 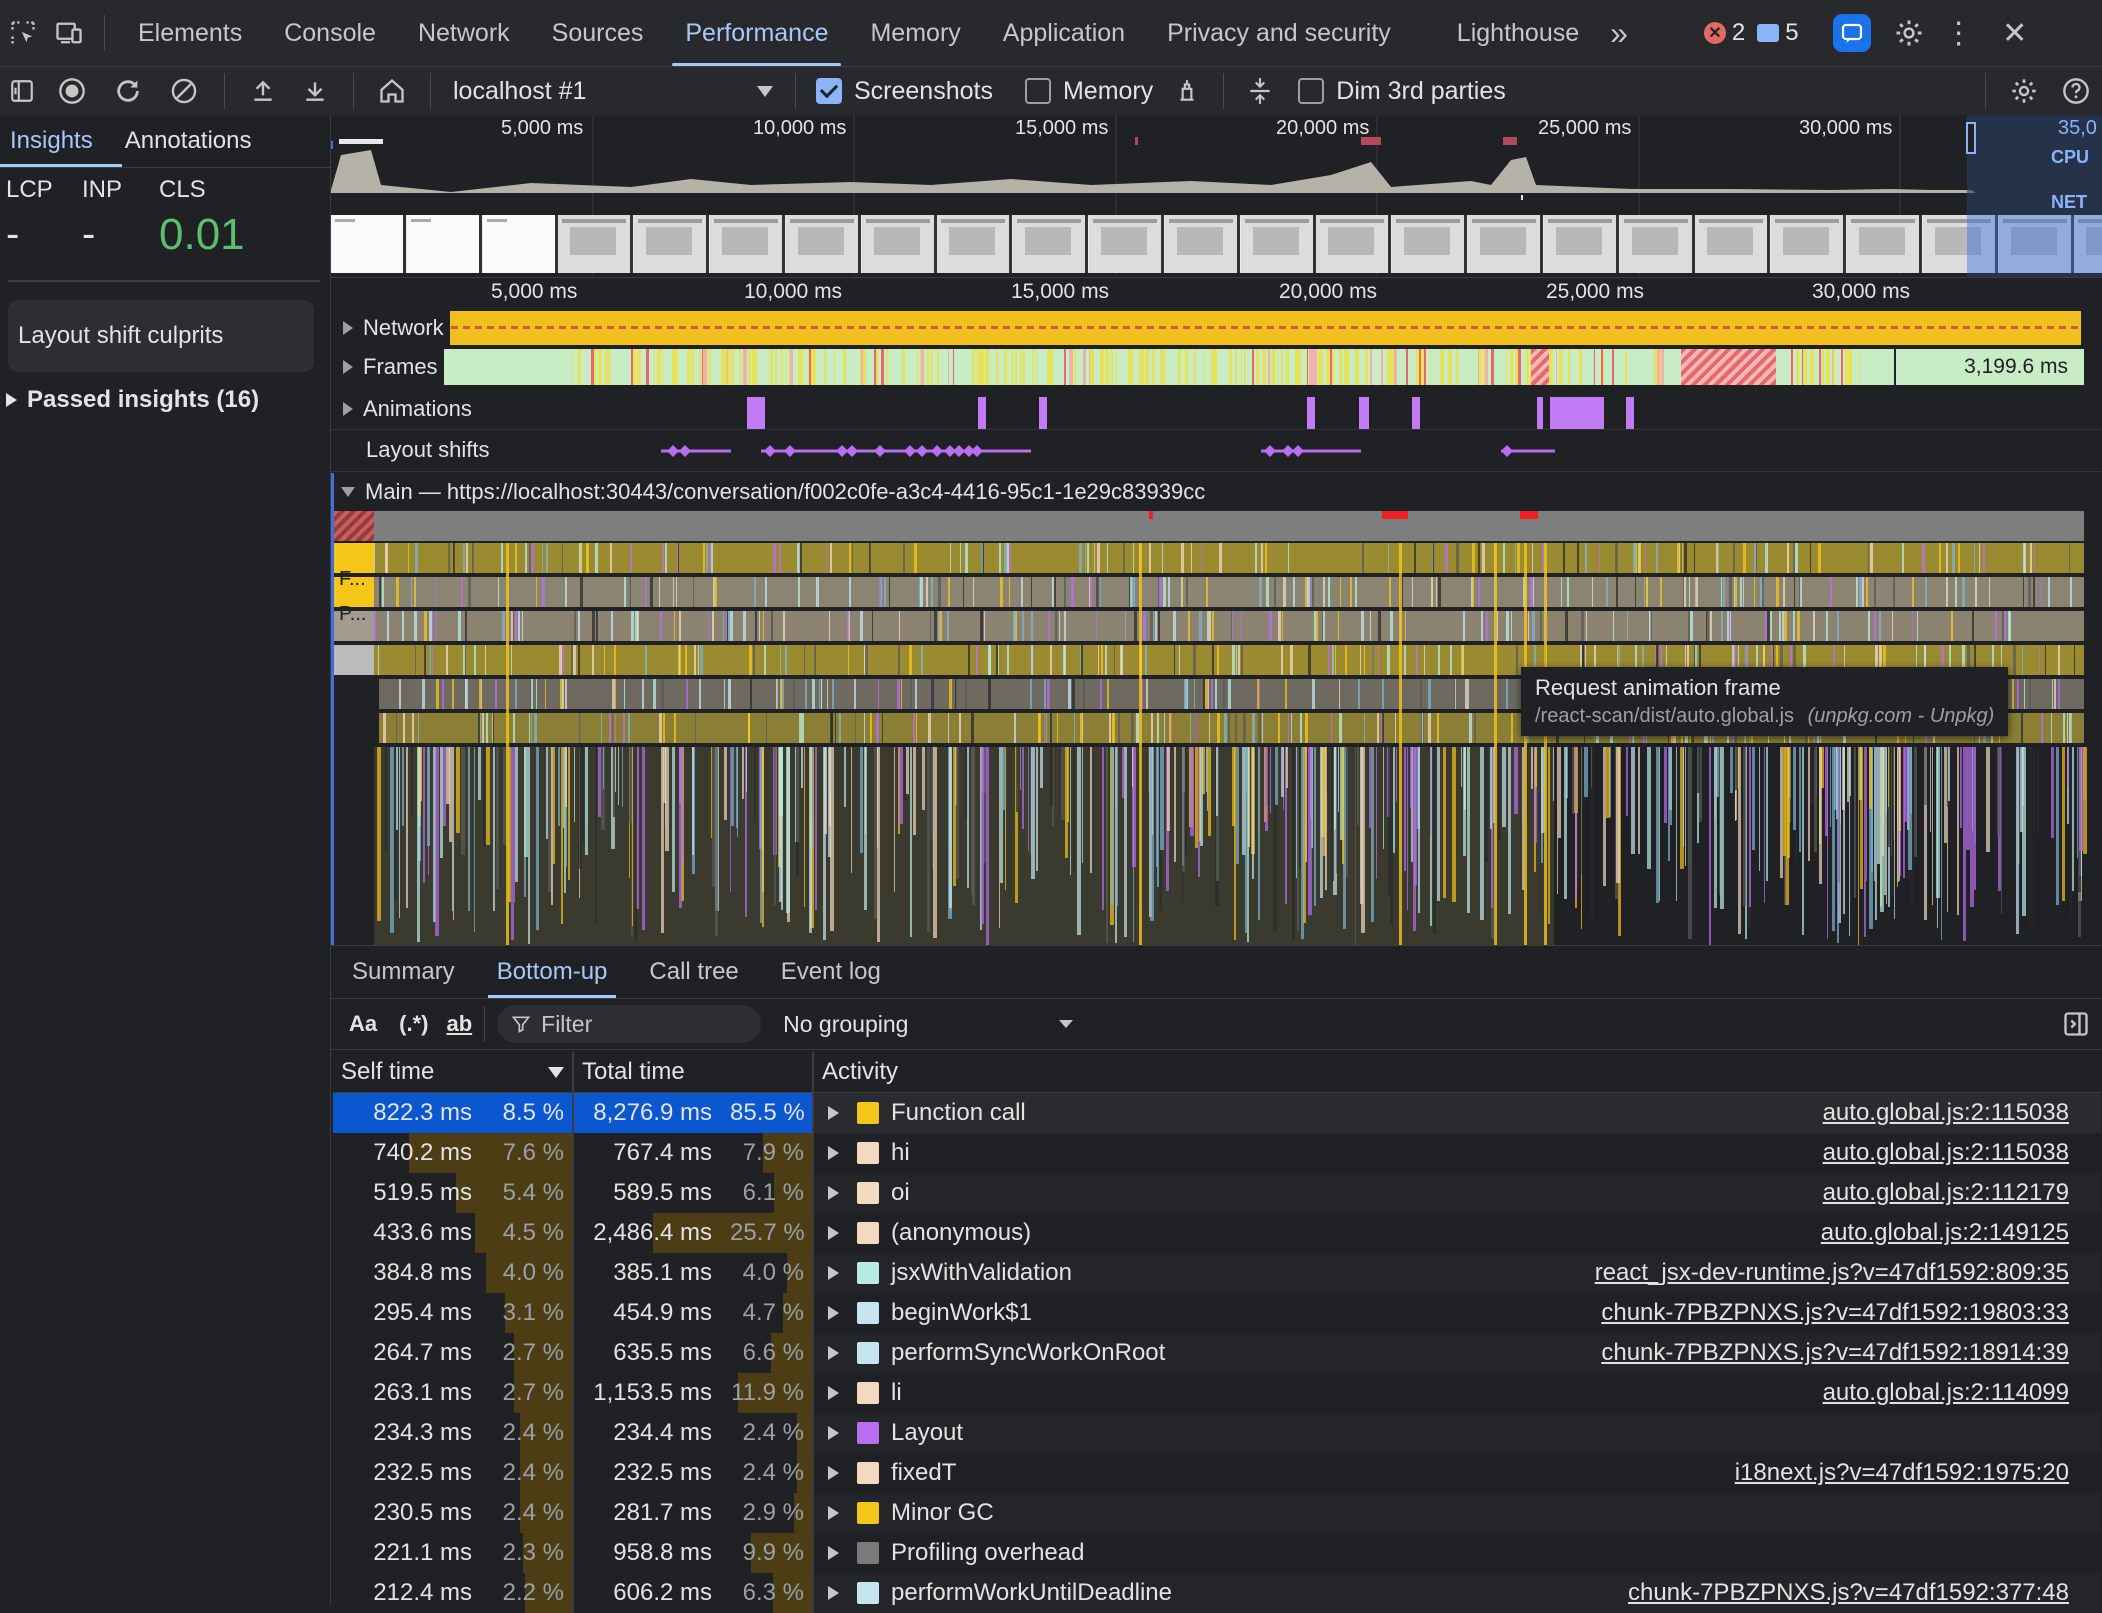 What do you see at coordinates (120, 216) in the screenshot?
I see `metric-inp: INP -` at bounding box center [120, 216].